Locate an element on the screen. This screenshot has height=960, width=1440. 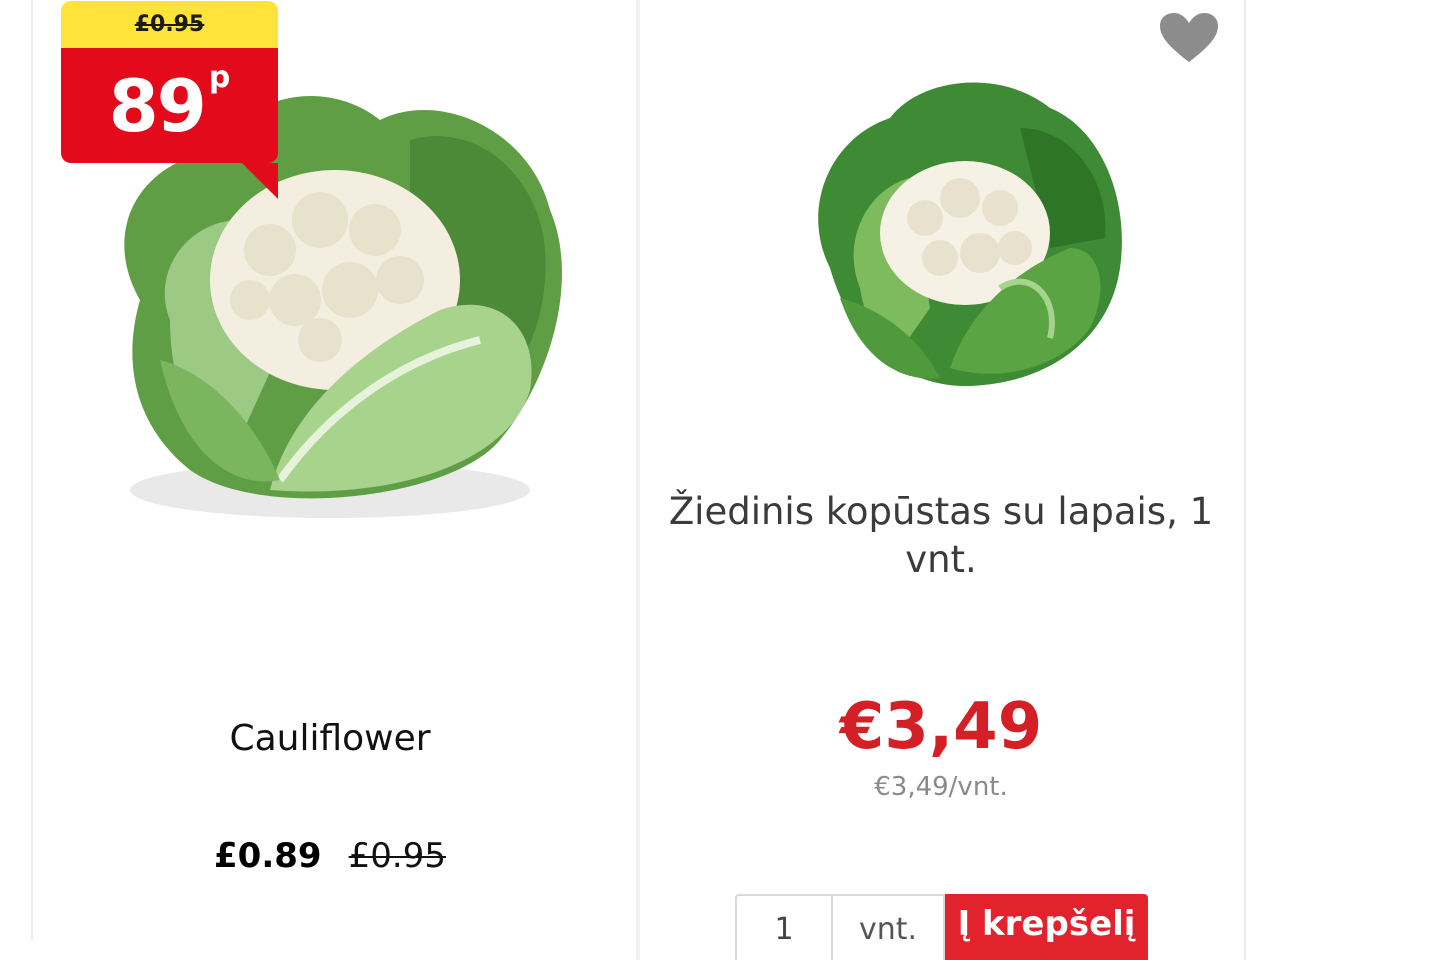
promo-old-price-strip: £0.95 is located at coordinates (169, 24).